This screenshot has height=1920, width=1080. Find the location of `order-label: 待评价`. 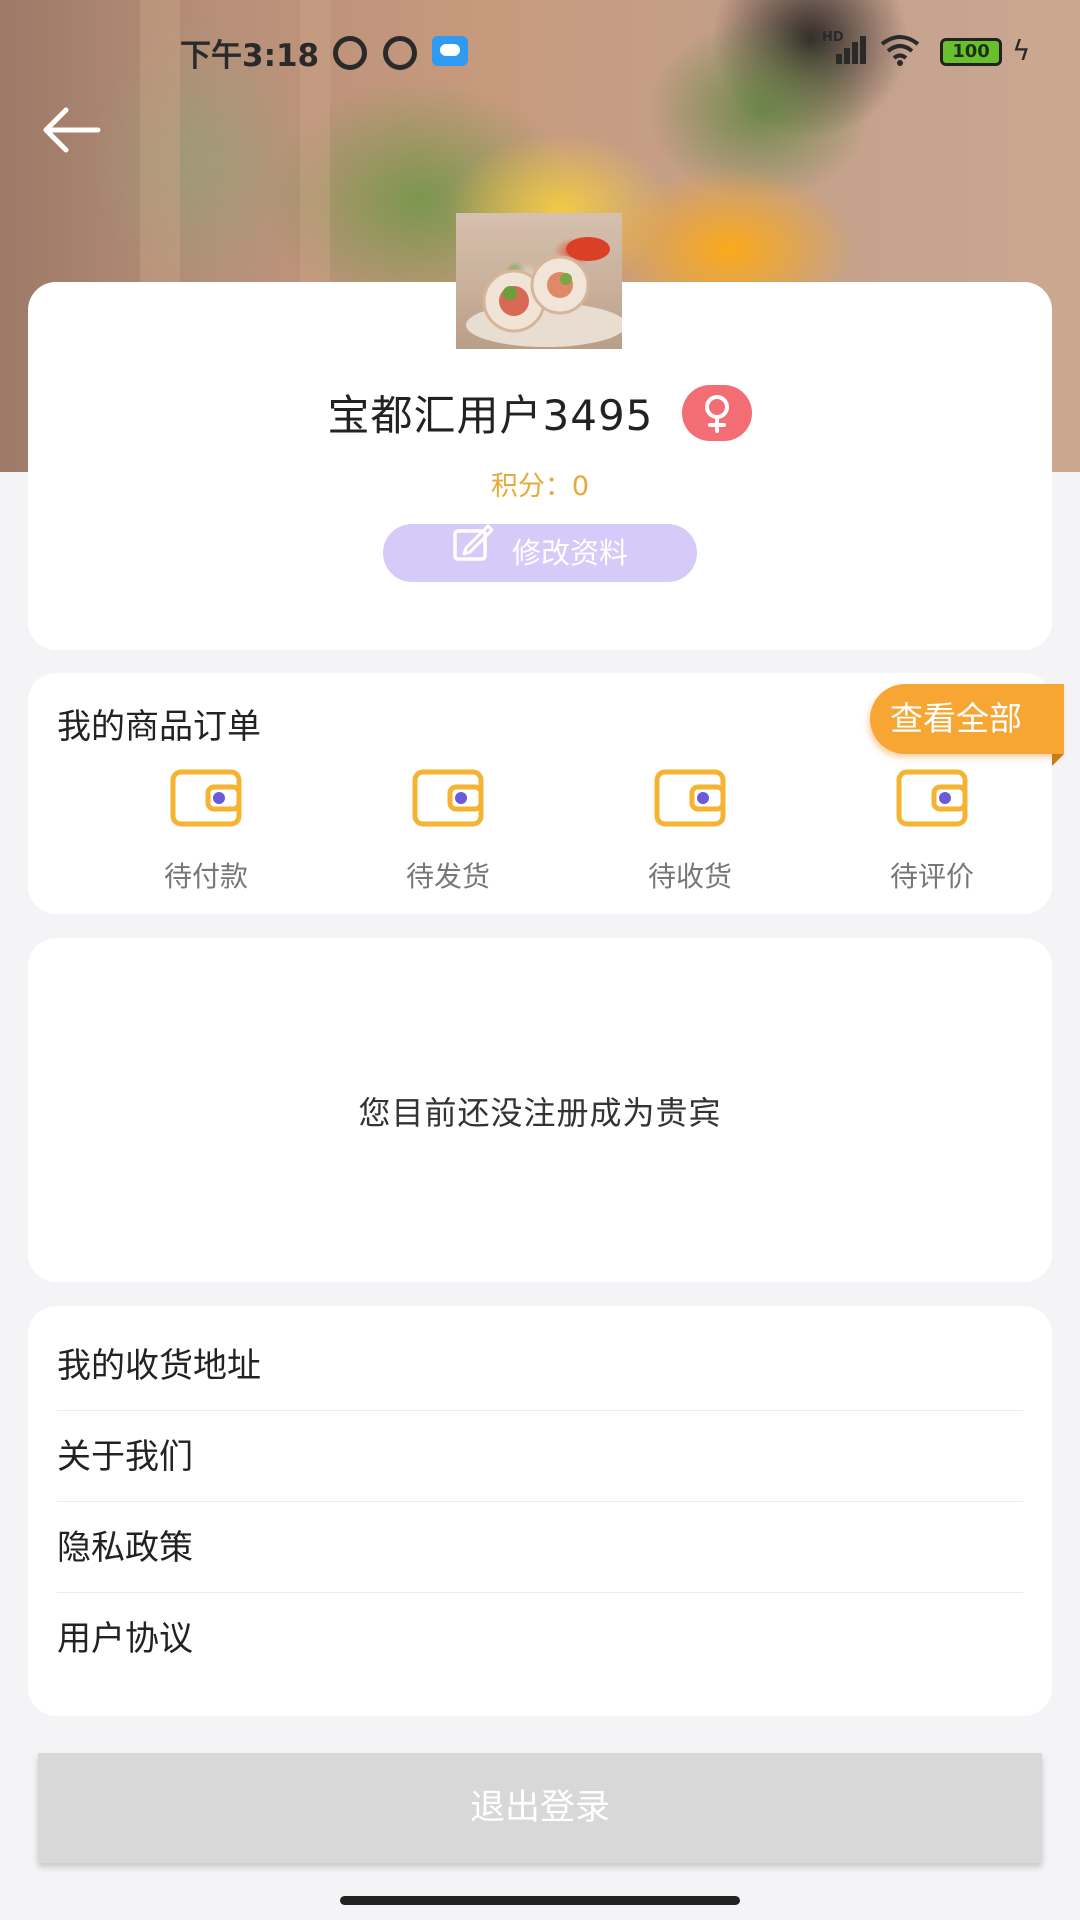

order-label: 待评价 is located at coordinates (931, 876).